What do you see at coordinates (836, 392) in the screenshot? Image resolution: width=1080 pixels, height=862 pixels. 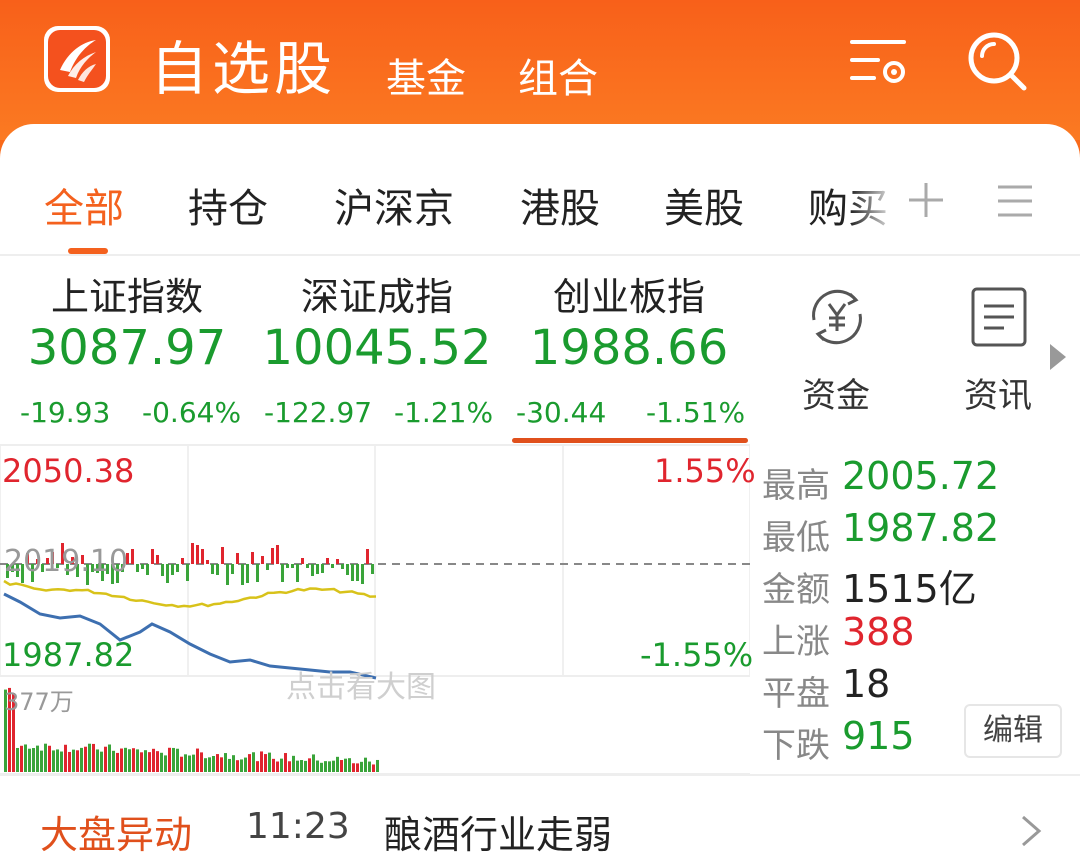 I see `funds-label: 资金` at bounding box center [836, 392].